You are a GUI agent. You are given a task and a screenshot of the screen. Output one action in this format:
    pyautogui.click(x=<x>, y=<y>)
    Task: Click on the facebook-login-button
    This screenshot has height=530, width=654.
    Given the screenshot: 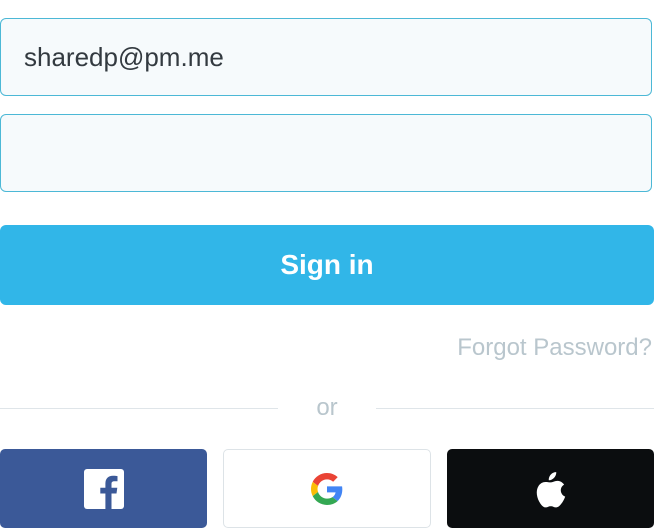 What is the action you would take?
    pyautogui.click(x=103, y=488)
    